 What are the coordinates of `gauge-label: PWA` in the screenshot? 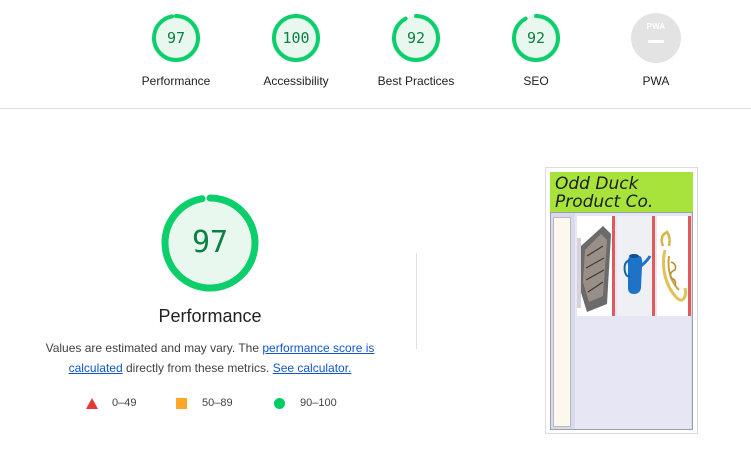 It's located at (656, 81).